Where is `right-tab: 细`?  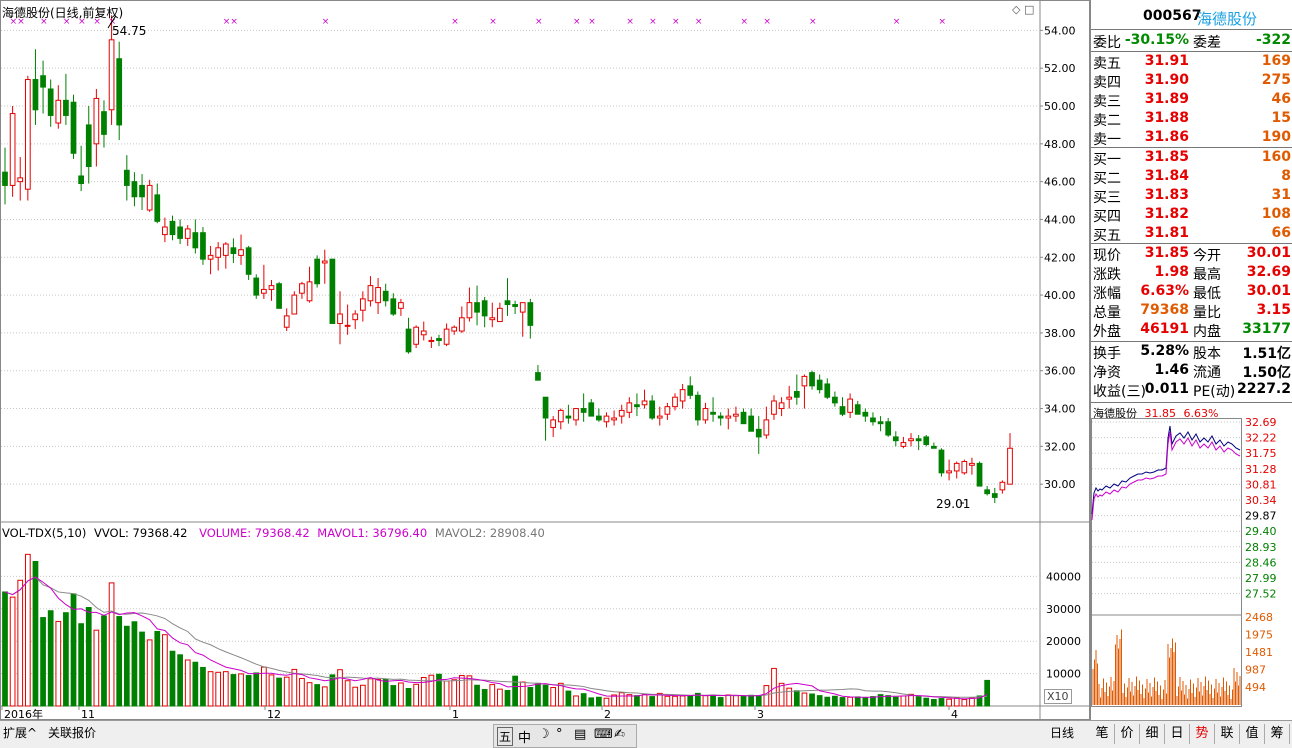 right-tab: 细 is located at coordinates (1152, 734).